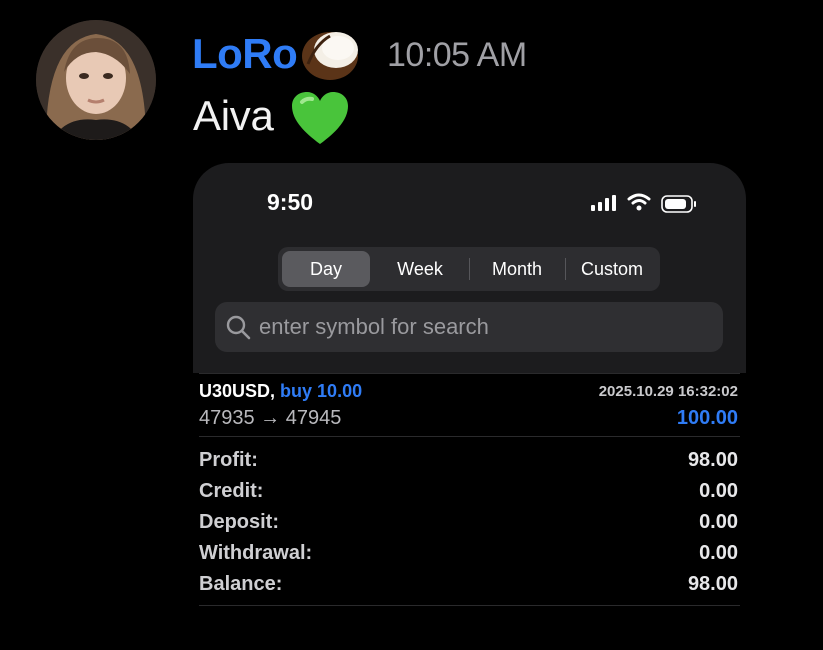 The image size is (823, 650). Describe the element at coordinates (320, 118) in the screenshot. I see `green-heart-icon` at that location.